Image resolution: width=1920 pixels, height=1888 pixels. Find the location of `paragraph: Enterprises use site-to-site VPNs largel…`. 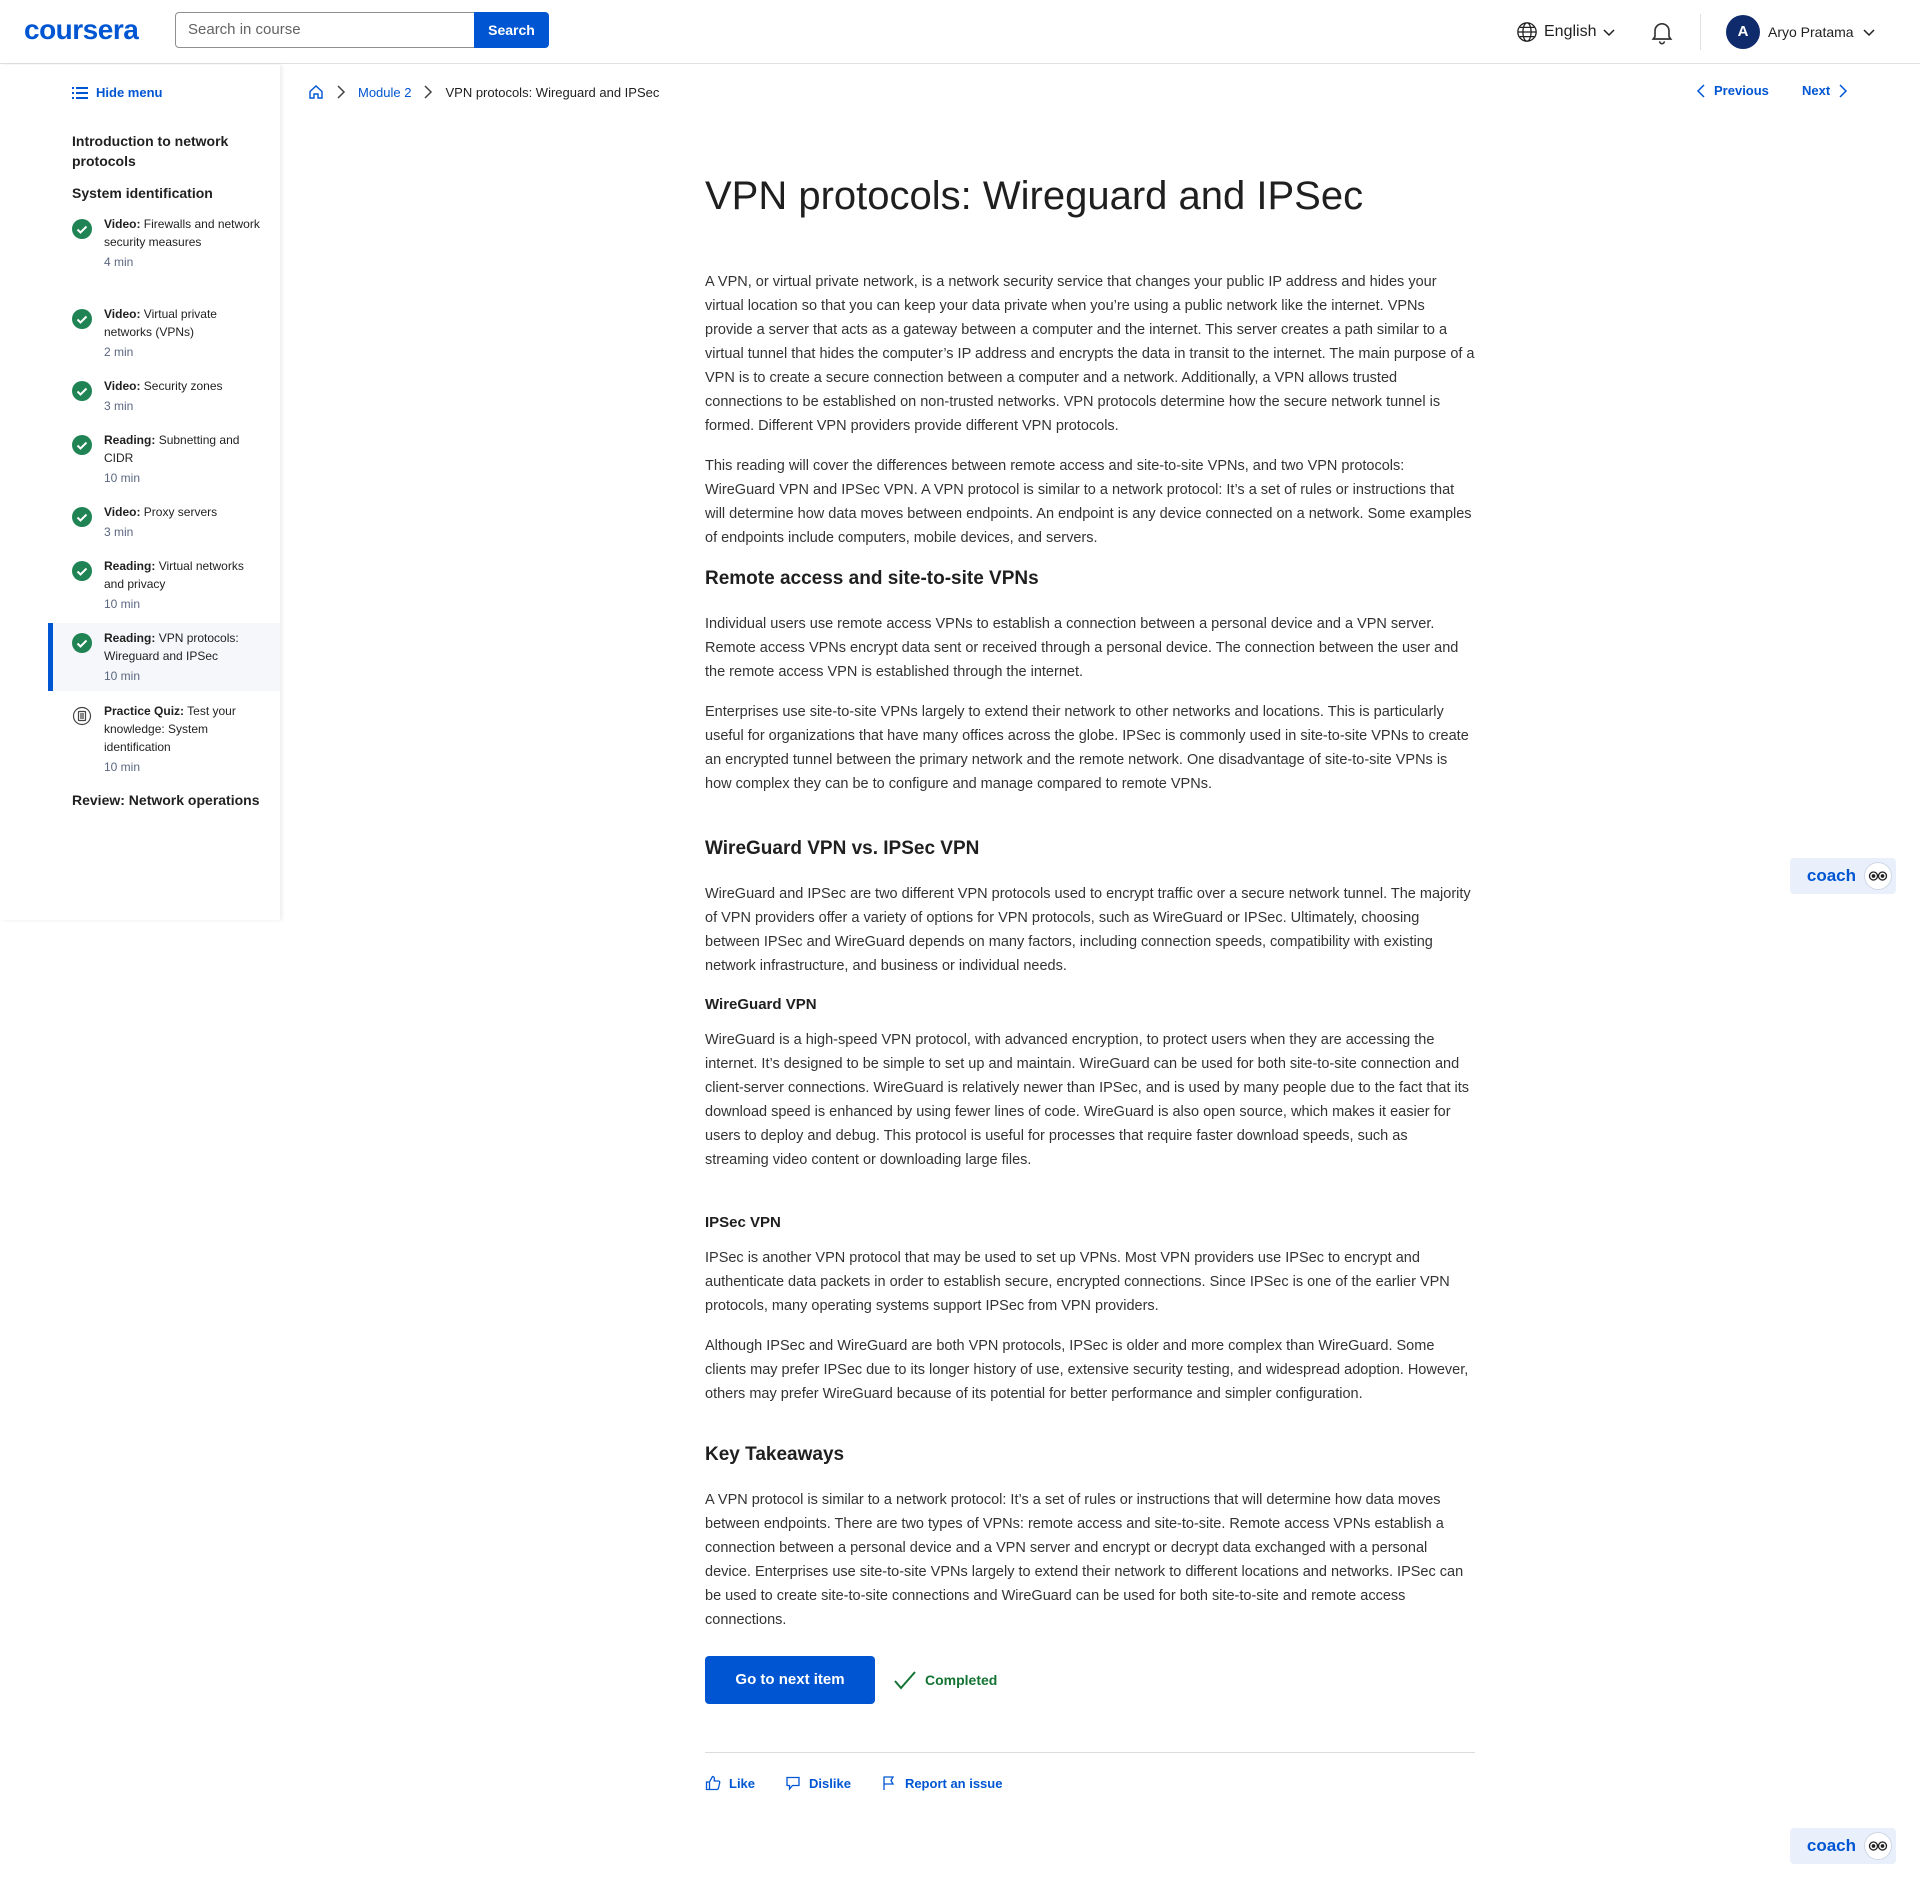

paragraph: Enterprises use site-to-site VPNs largel… is located at coordinates (1087, 748).